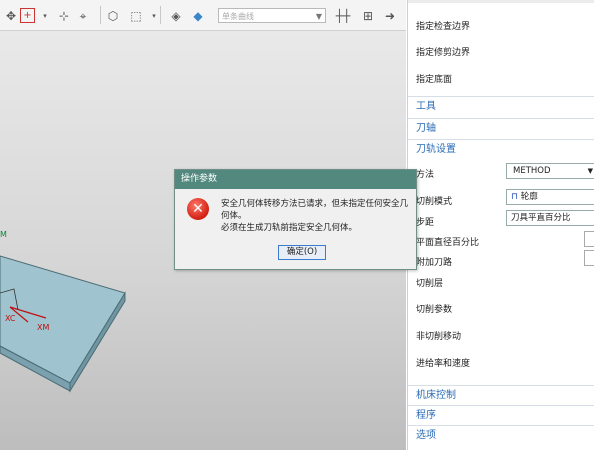 This screenshot has width=594, height=450. Describe the element at coordinates (501, 434) in the screenshot. I see `section-options: 选项` at that location.